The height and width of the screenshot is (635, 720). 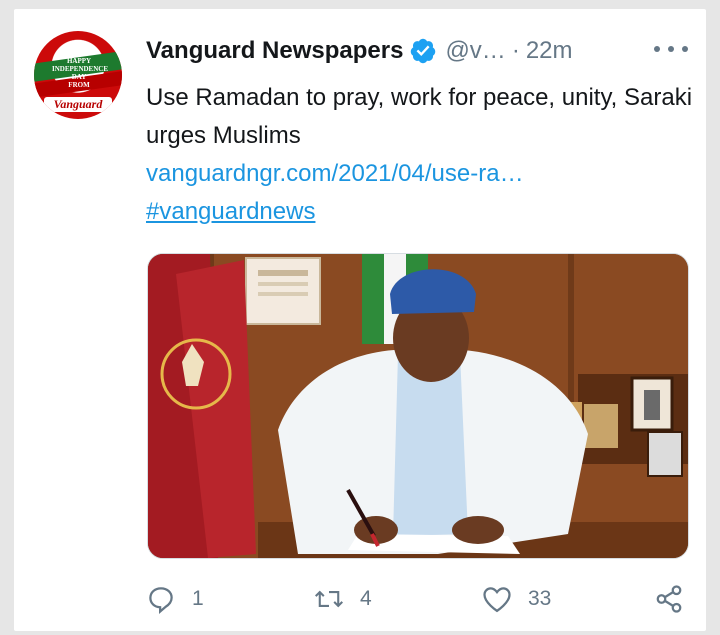 I want to click on avatar-text: HAPPY INDEPENDENCE DAY FROM, so click(x=80, y=73).